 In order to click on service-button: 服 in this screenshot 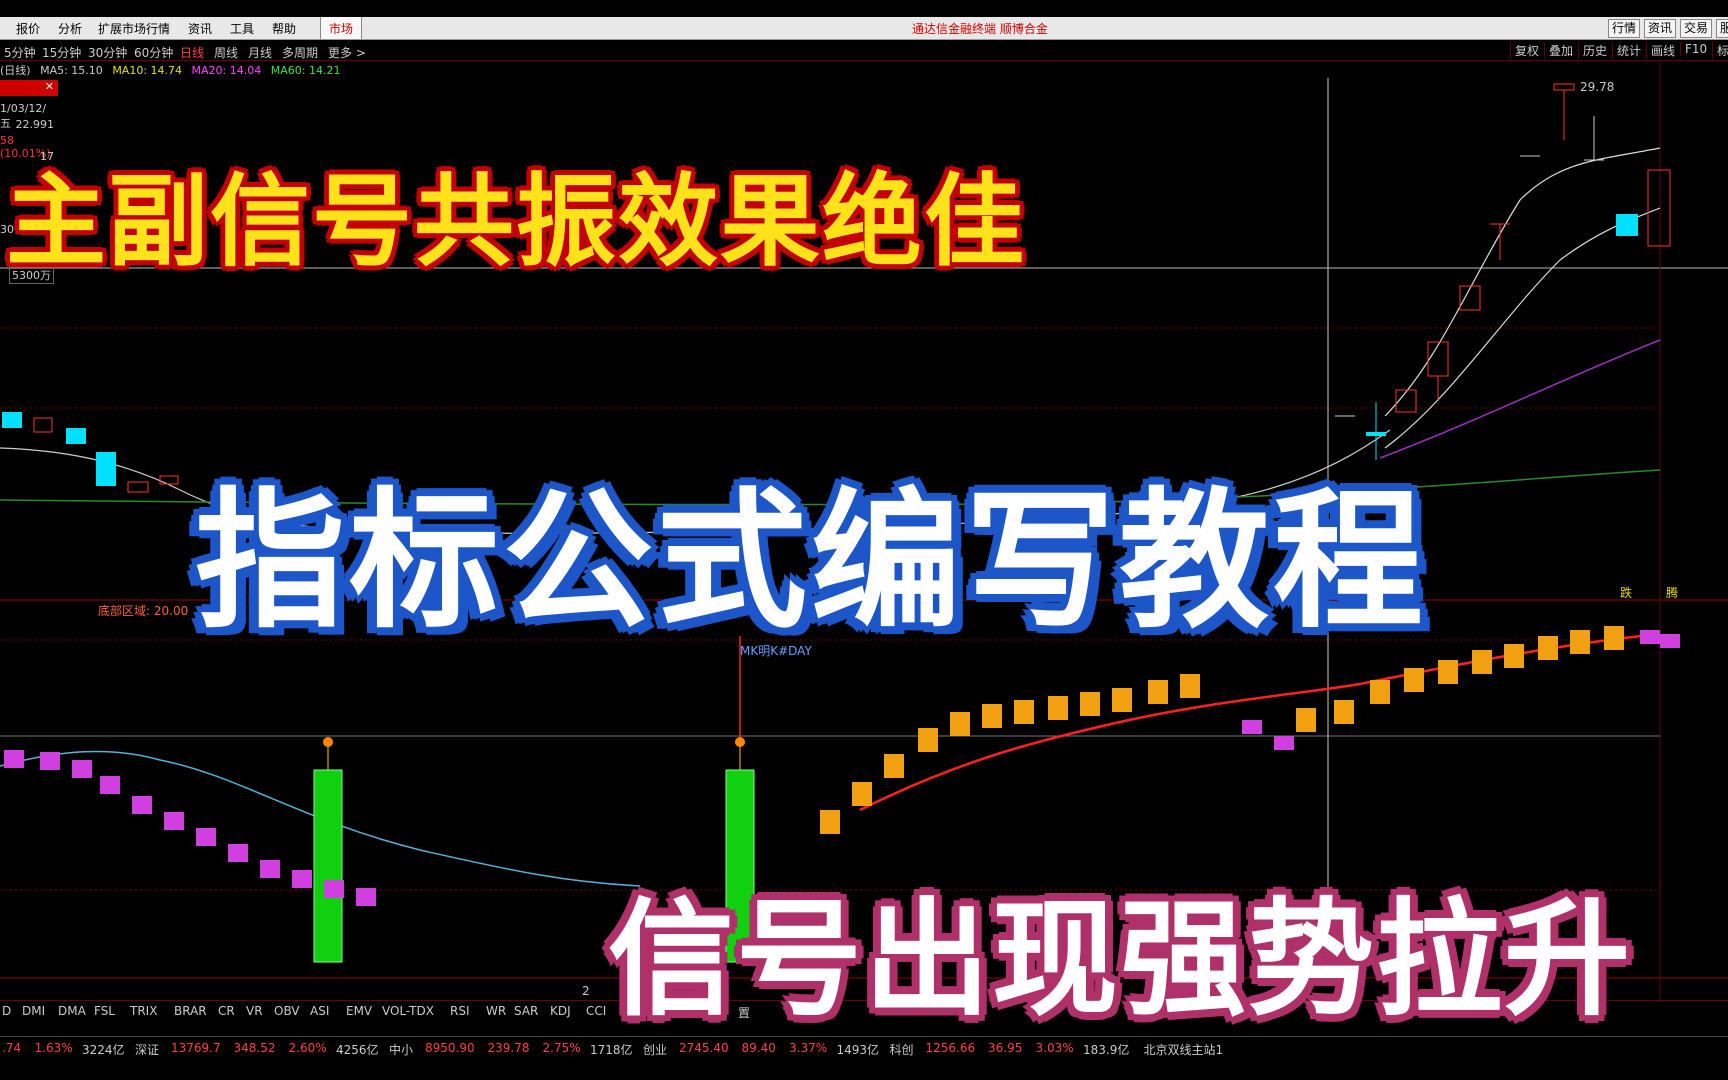, I will do `click(1722, 28)`.